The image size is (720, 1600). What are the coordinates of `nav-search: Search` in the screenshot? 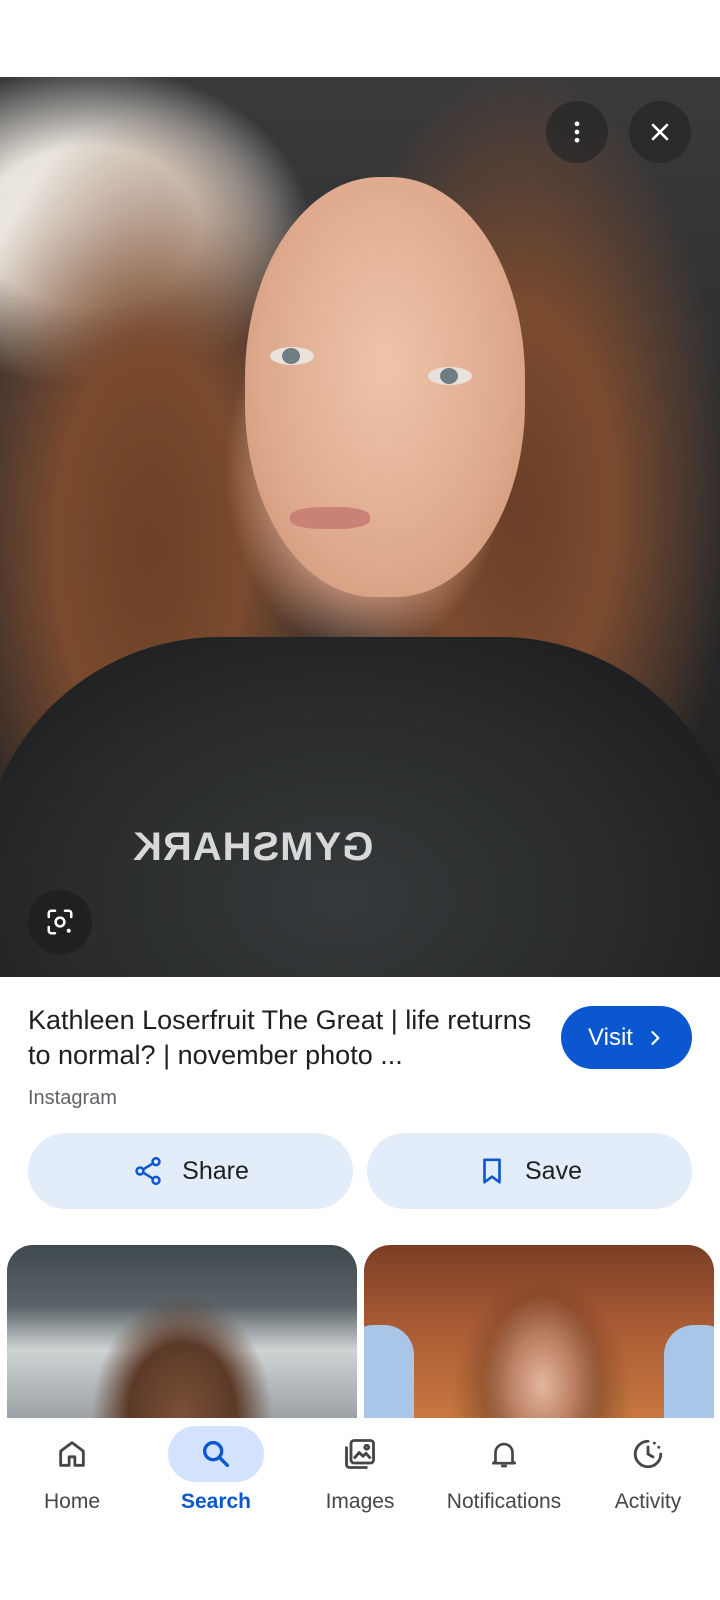 It's located at (216, 1481).